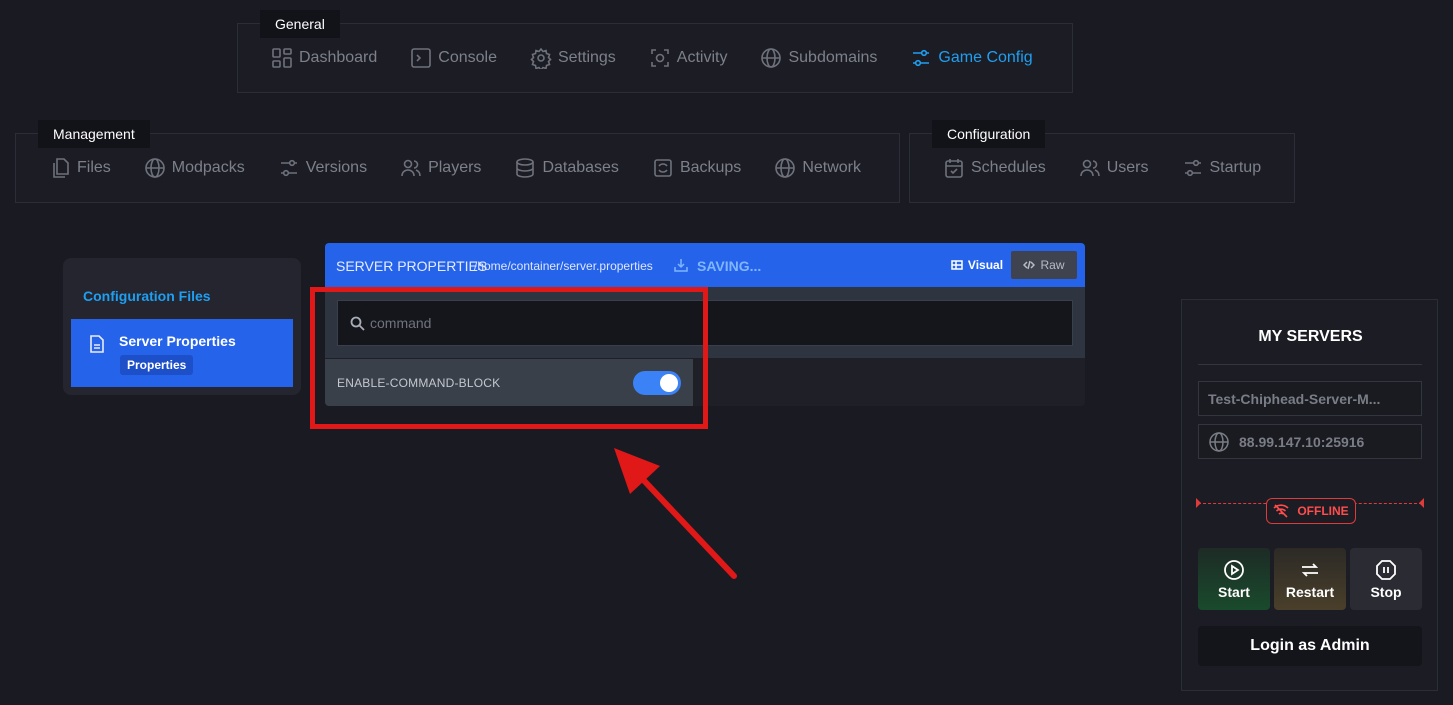 Image resolution: width=1453 pixels, height=705 pixels. What do you see at coordinates (157, 365) in the screenshot?
I see `config-file-badge: Properties` at bounding box center [157, 365].